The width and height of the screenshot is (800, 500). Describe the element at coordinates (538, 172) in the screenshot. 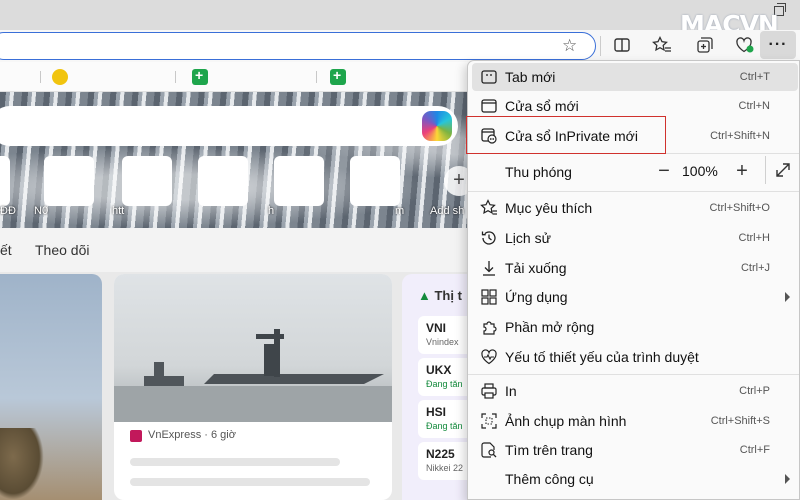

I see `menu-item-label: Thu phóng` at that location.